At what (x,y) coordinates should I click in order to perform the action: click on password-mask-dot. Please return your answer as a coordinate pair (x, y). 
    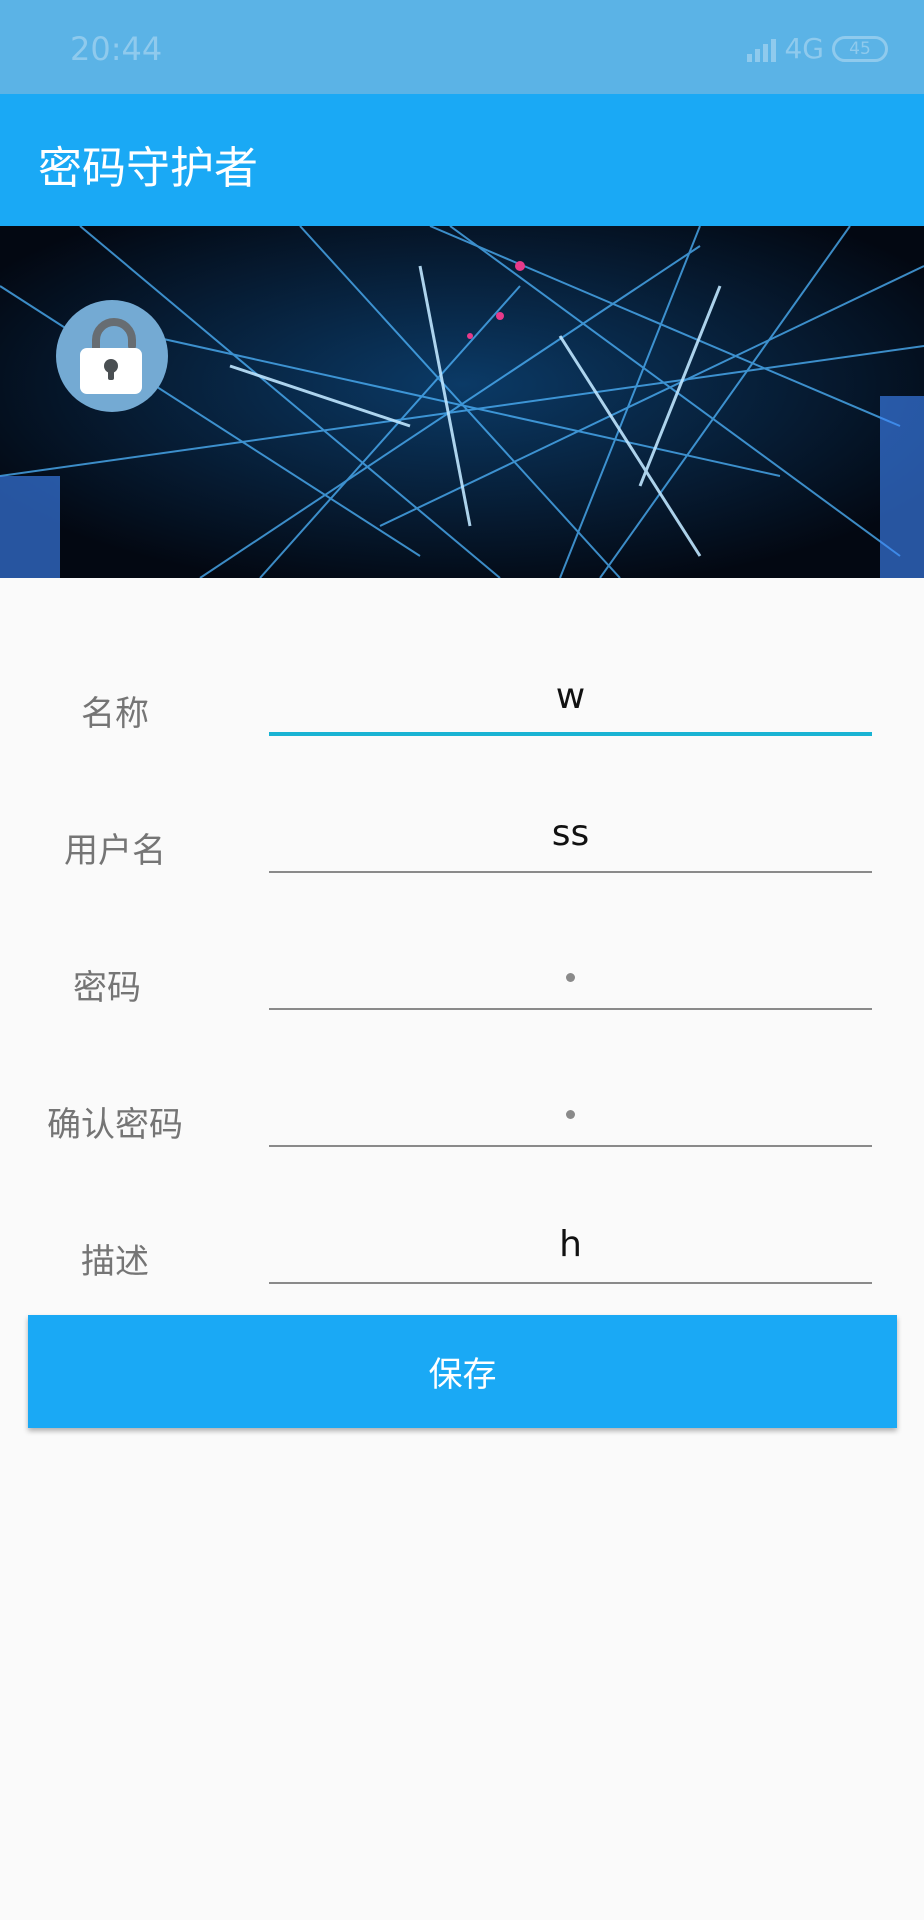
    Looking at the image, I should click on (570, 977).